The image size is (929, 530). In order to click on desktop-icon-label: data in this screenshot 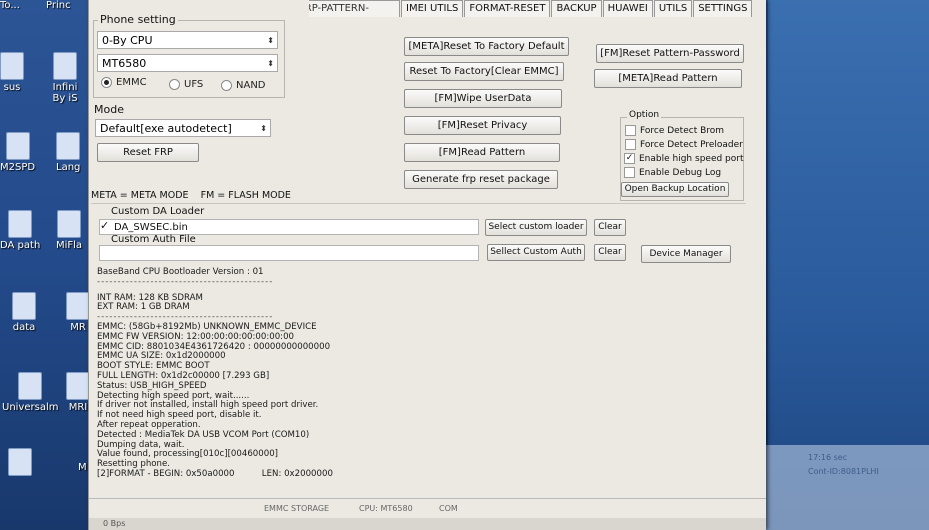, I will do `click(24, 327)`.